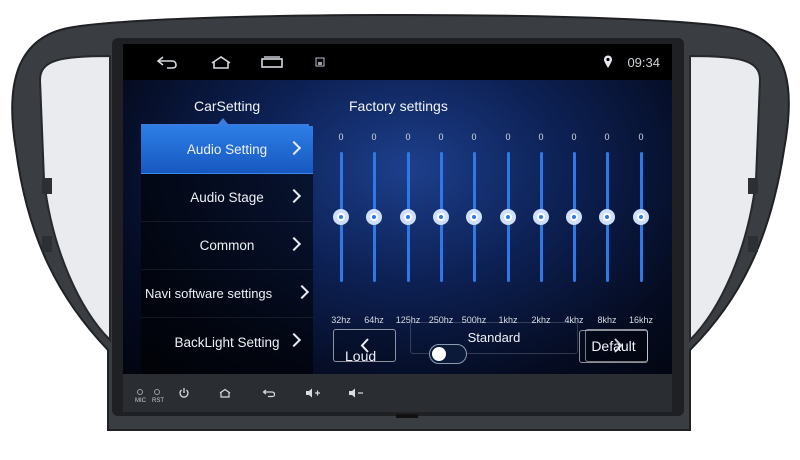 The width and height of the screenshot is (800, 460). I want to click on mic-hole-icon, so click(140, 392).